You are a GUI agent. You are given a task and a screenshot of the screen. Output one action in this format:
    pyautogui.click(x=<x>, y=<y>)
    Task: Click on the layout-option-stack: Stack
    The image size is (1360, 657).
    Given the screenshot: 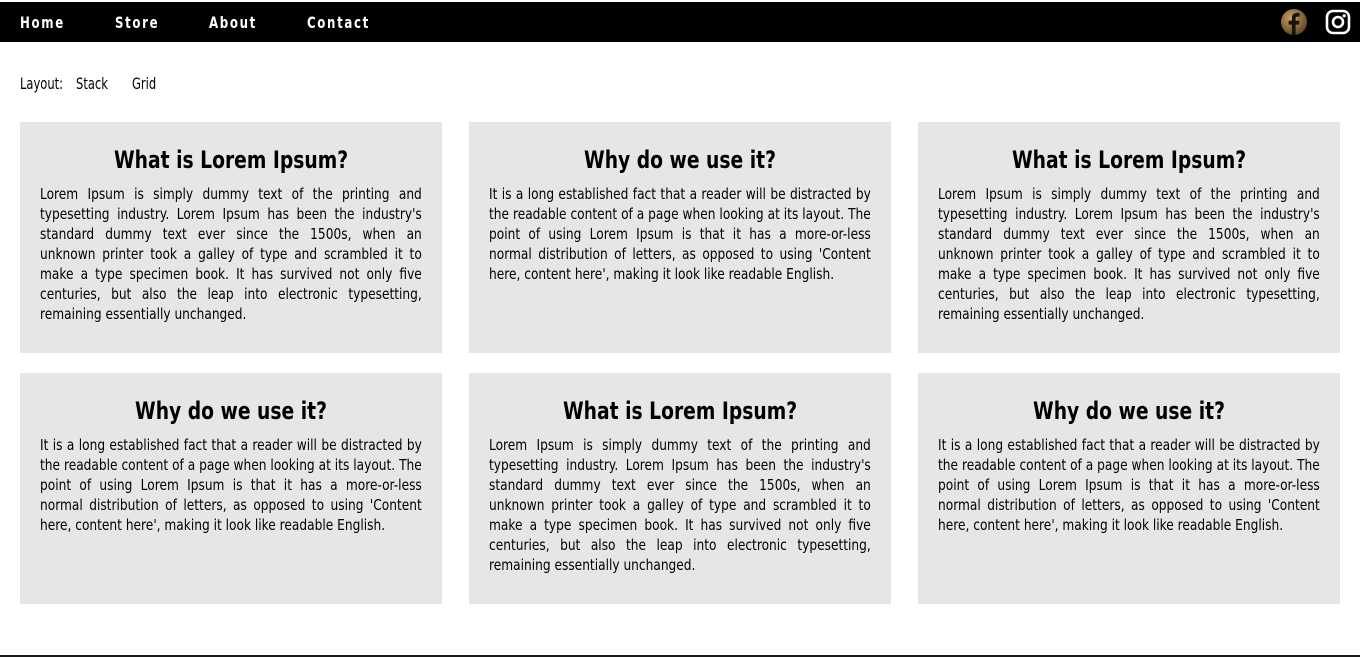 What is the action you would take?
    pyautogui.click(x=96, y=83)
    